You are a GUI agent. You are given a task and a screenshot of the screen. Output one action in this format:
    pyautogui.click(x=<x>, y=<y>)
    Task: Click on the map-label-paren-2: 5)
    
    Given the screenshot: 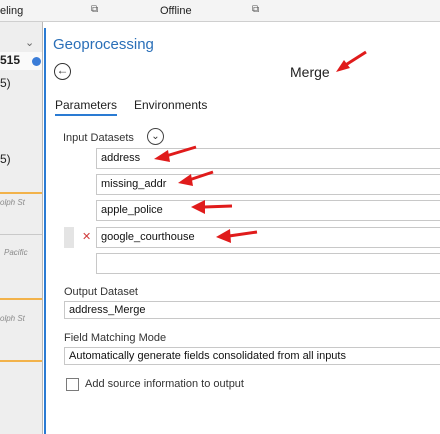 What is the action you would take?
    pyautogui.click(x=5, y=159)
    